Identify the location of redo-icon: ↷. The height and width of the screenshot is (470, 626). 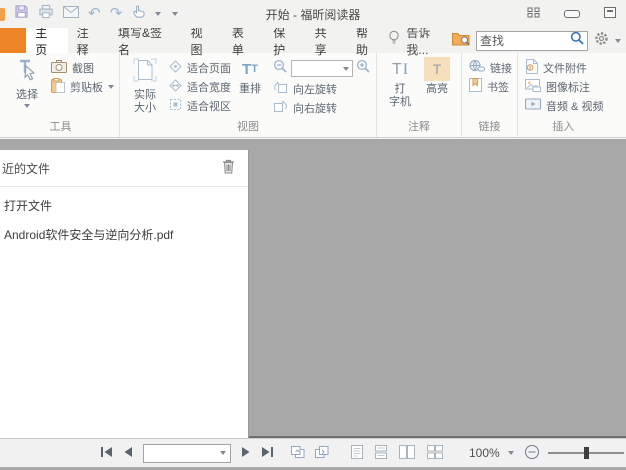
(116, 13).